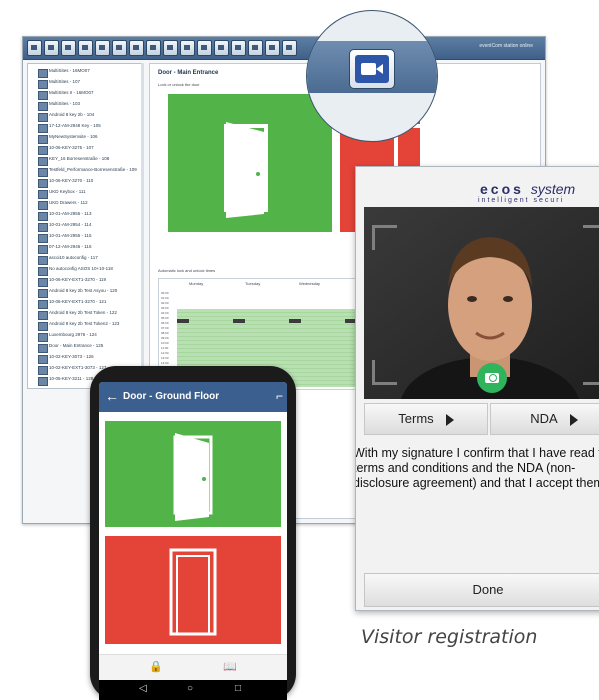  I want to click on list-icon, so click(68, 48).